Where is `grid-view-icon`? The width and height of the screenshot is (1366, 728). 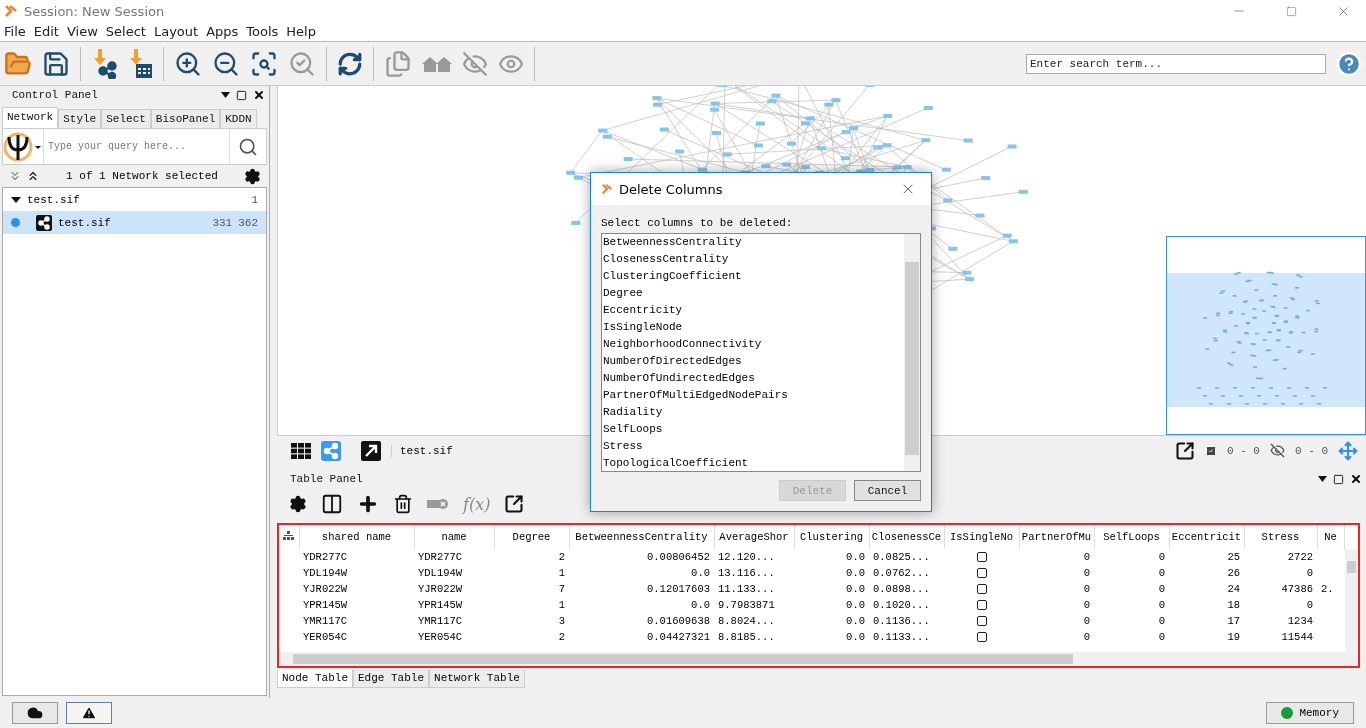 grid-view-icon is located at coordinates (301, 450).